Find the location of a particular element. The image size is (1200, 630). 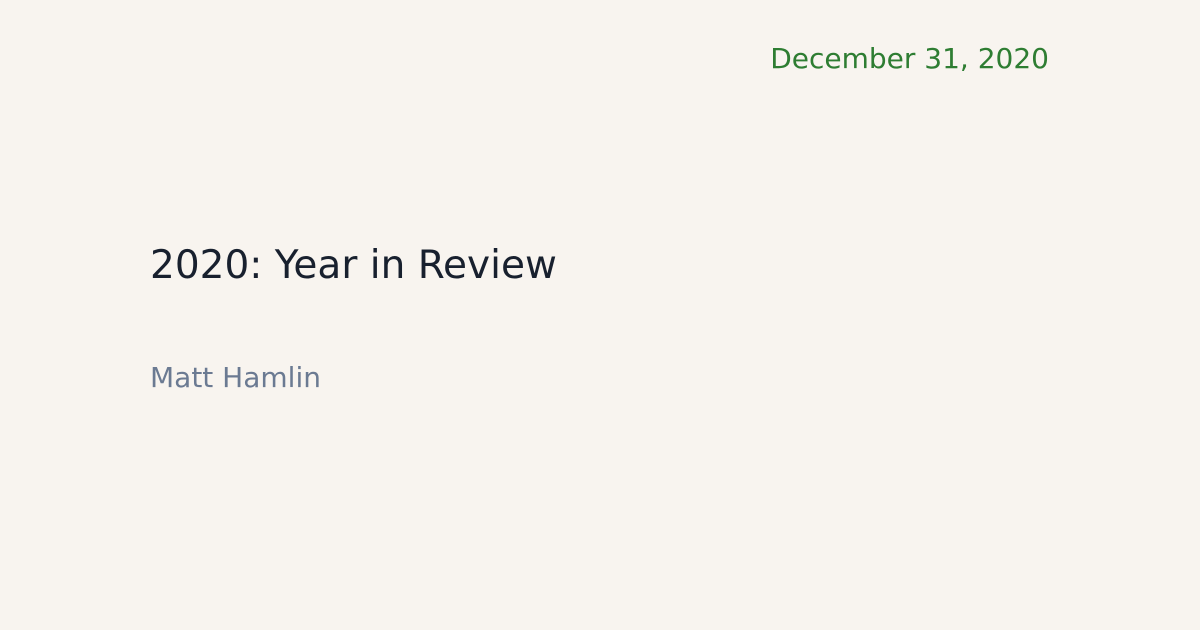

post-date: December 31, 2020 is located at coordinates (909, 58).